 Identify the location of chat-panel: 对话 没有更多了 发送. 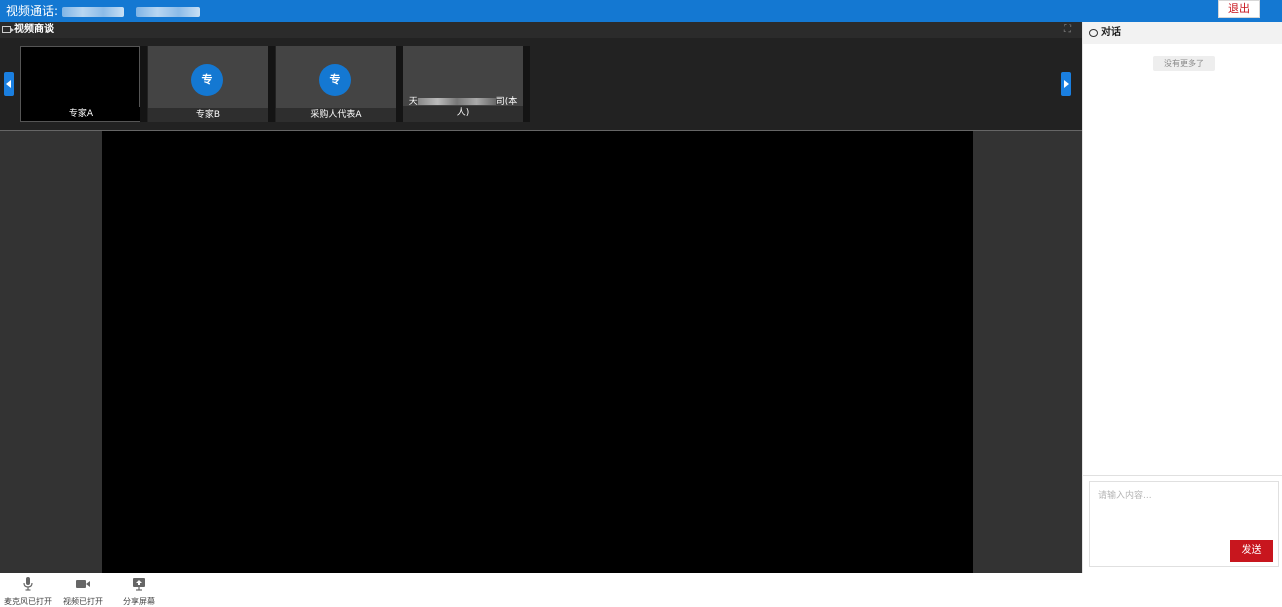
(1182, 297).